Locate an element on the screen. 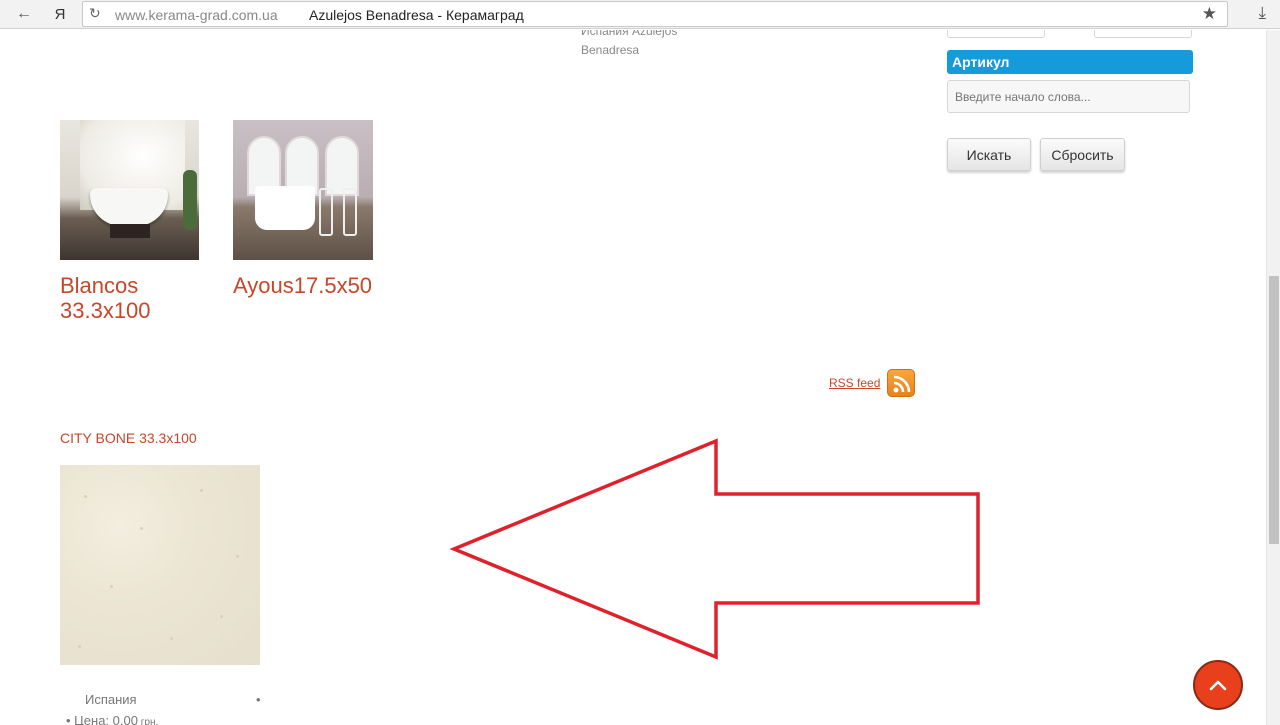 The image size is (1280, 725). scrollbar-thumb is located at coordinates (1274, 410).